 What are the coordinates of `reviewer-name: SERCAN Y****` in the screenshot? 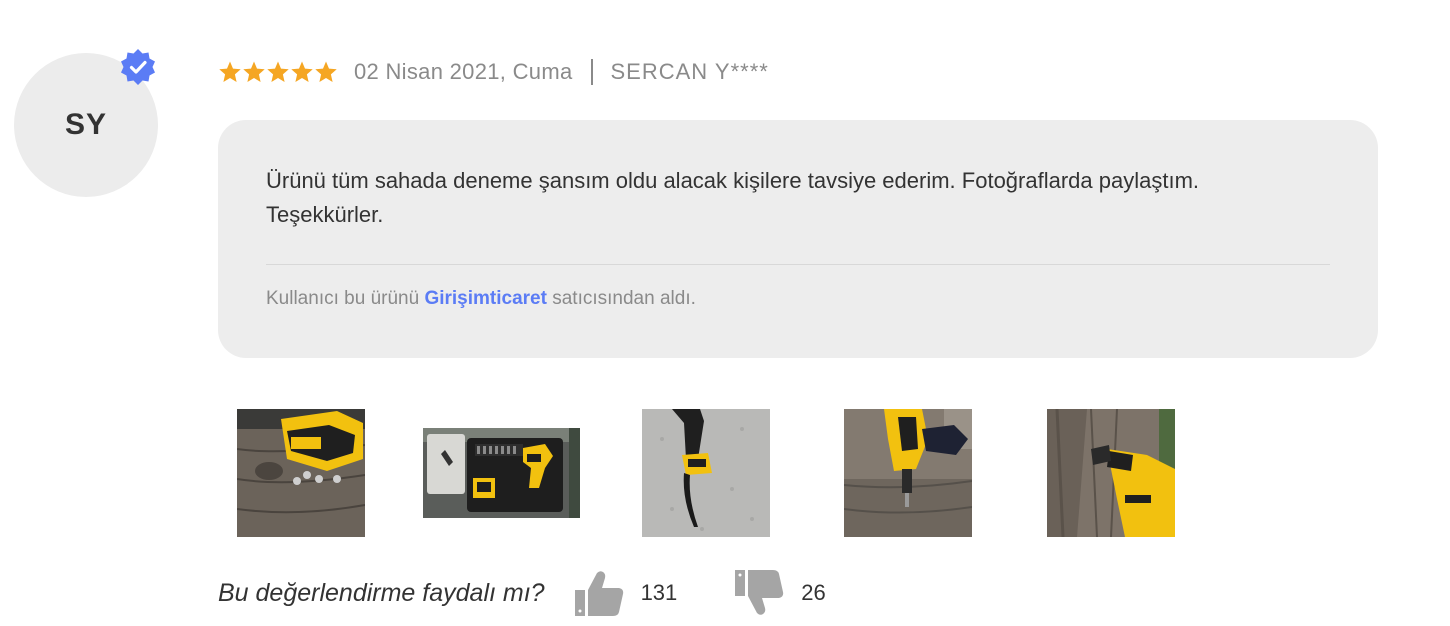 It's located at (689, 71).